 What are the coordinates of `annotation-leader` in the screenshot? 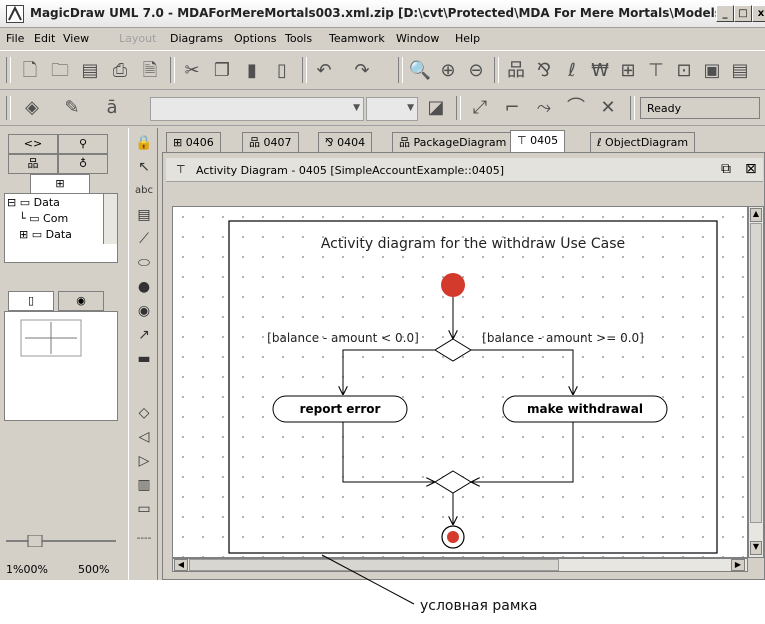 It's located at (368, 579).